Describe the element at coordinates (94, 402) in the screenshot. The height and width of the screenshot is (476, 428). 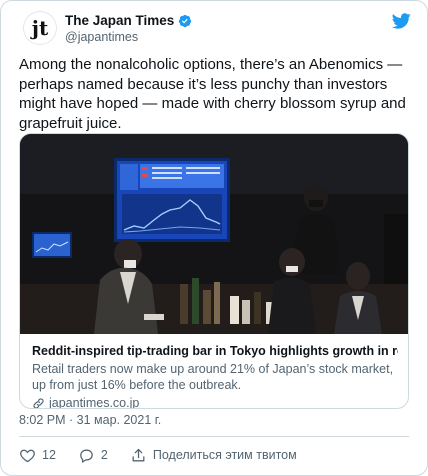
I see `card-domain-label: japantimes.co.jp` at that location.